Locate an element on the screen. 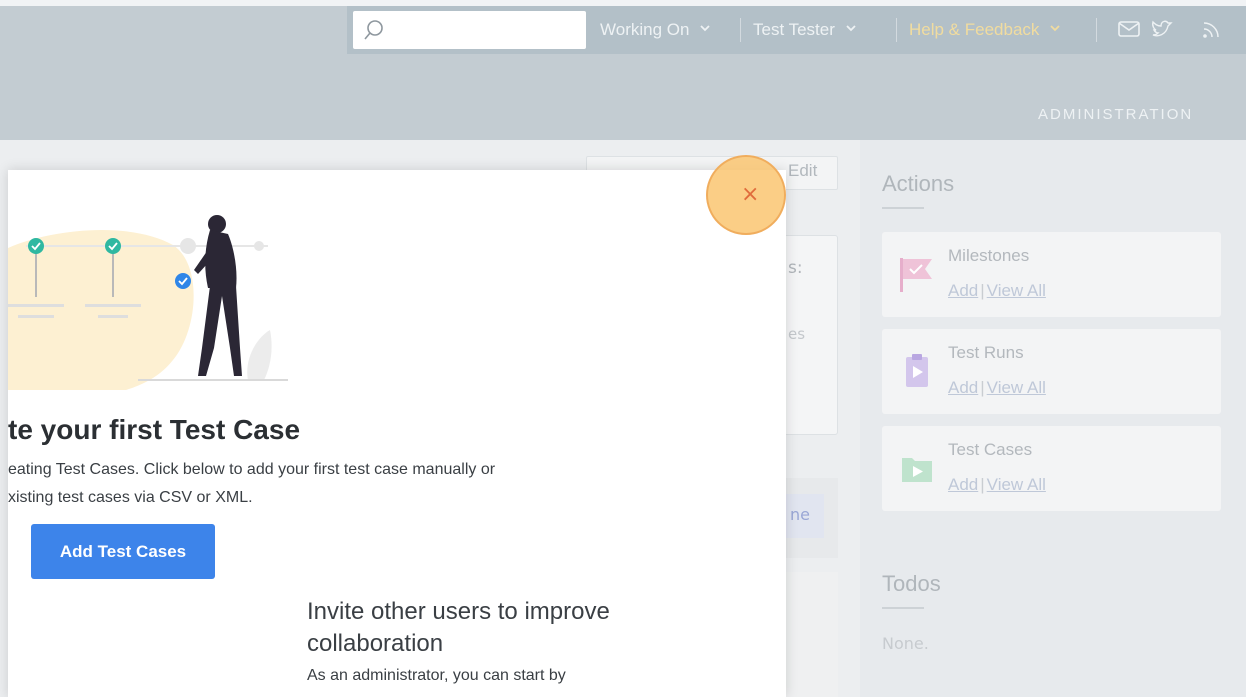 This screenshot has width=1246, height=697. onboarding-illustration is located at coordinates (148, 302).